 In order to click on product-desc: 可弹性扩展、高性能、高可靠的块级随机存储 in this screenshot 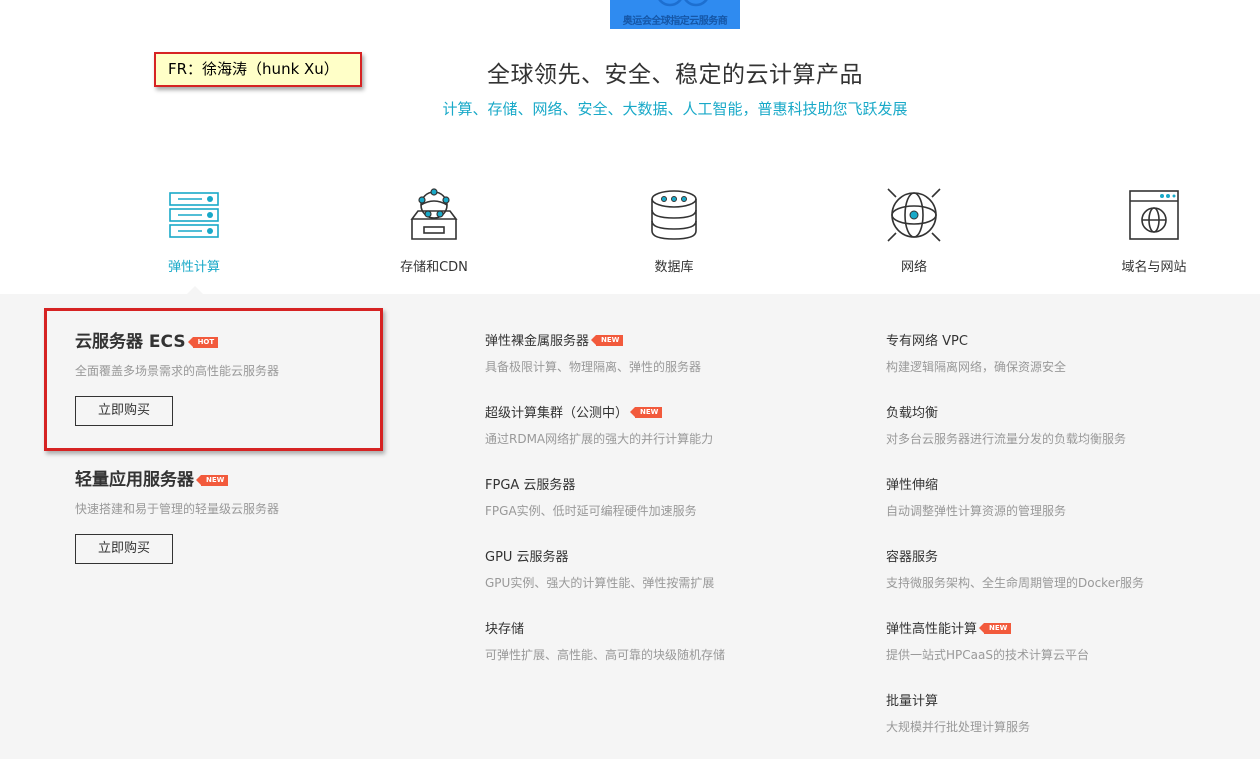, I will do `click(605, 655)`.